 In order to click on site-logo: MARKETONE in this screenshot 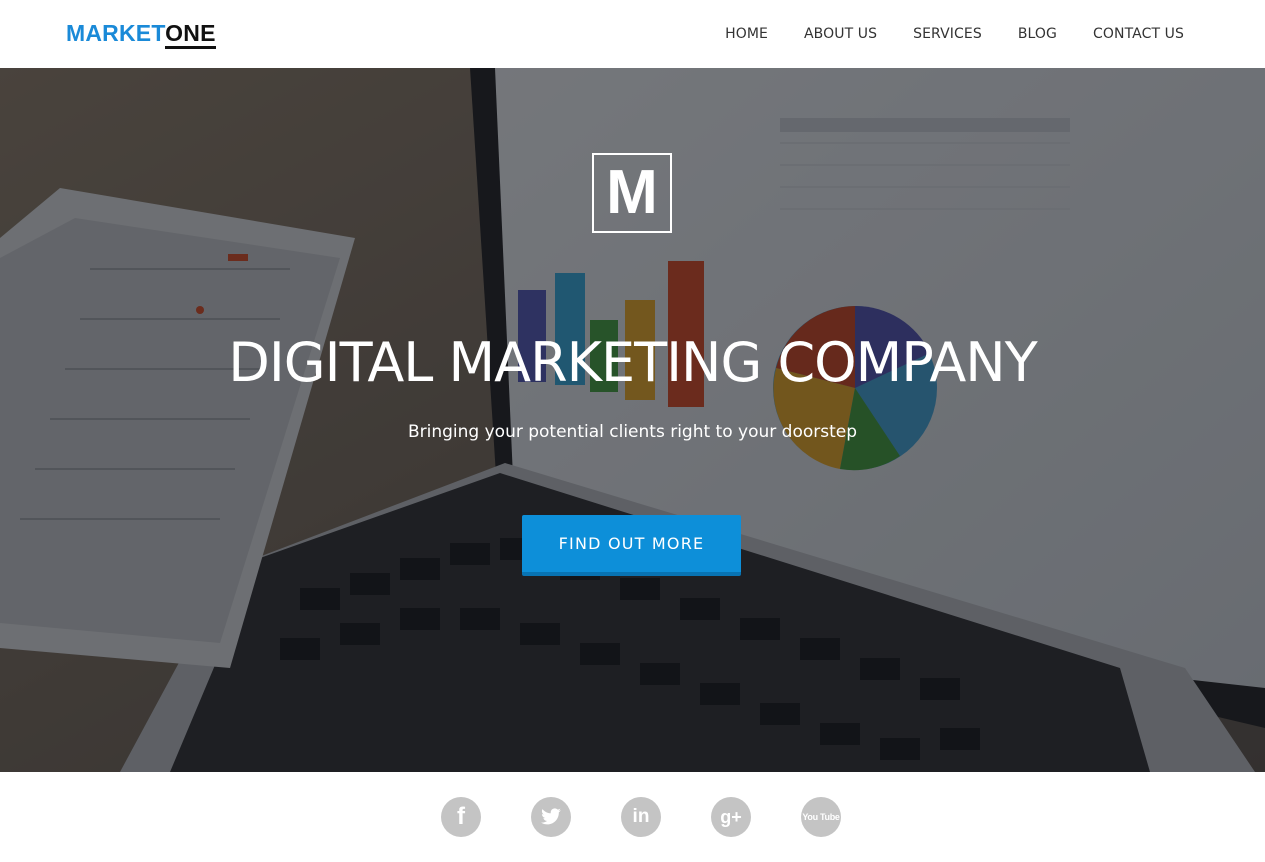, I will do `click(141, 34)`.